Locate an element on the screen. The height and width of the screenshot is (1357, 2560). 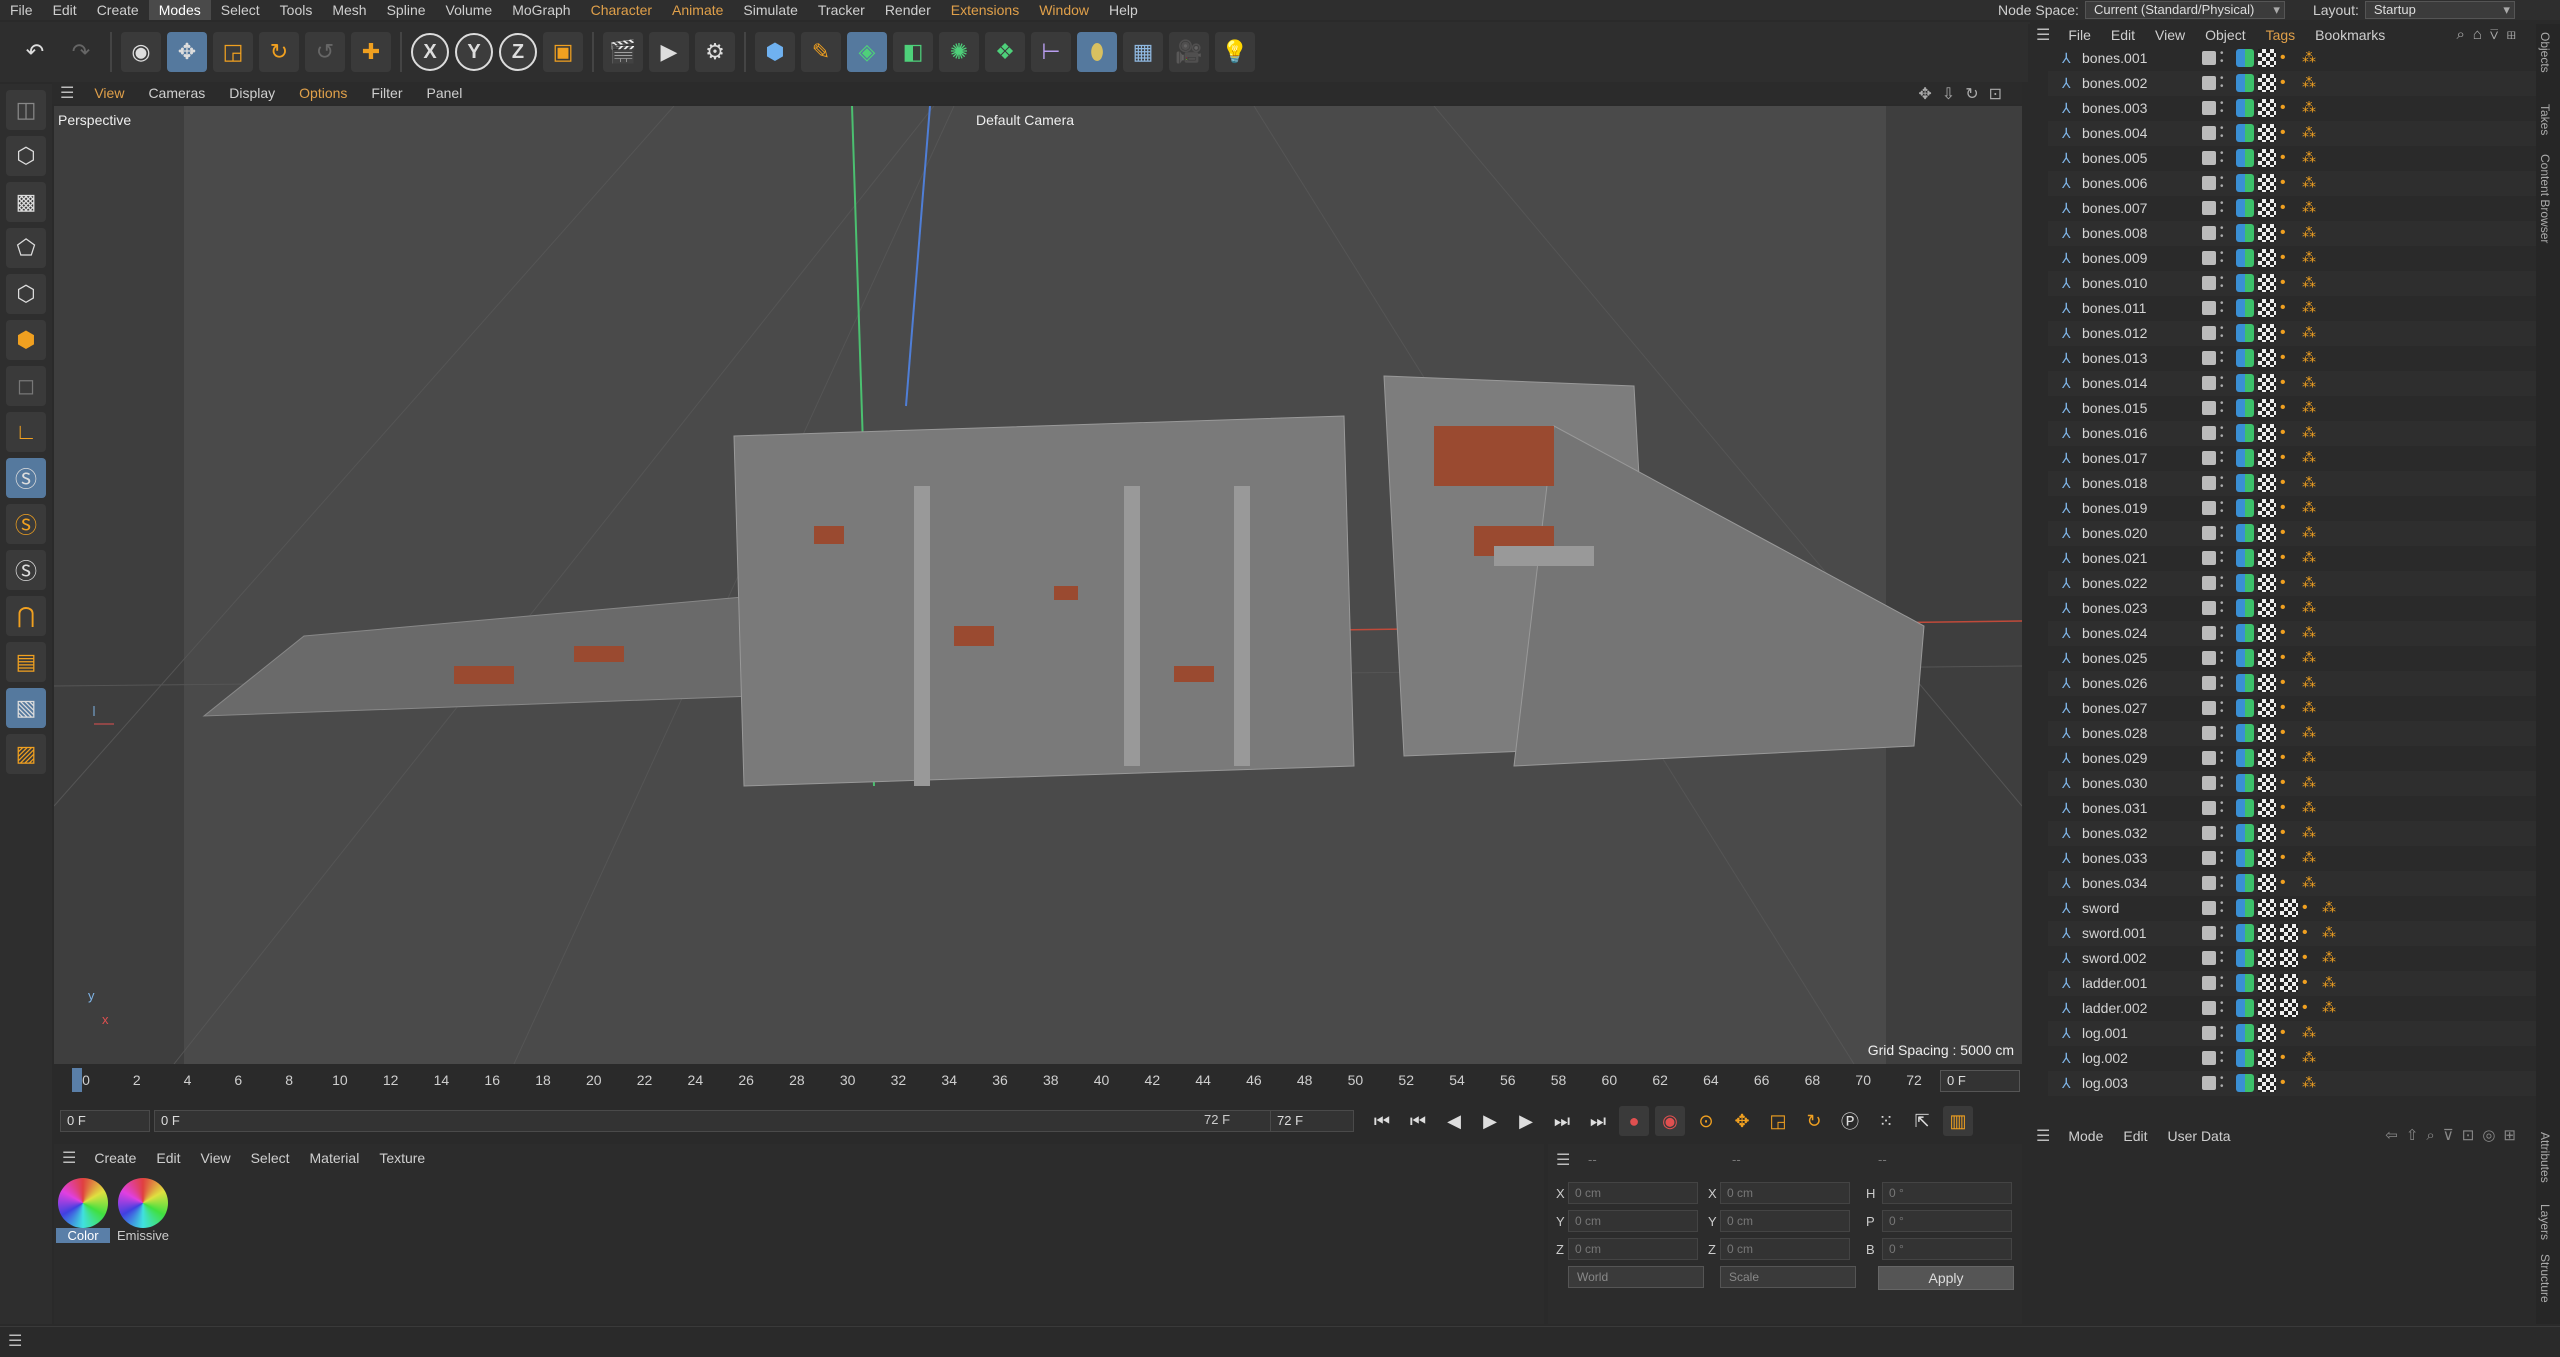
array-icon: ❖ is located at coordinates (1005, 52).